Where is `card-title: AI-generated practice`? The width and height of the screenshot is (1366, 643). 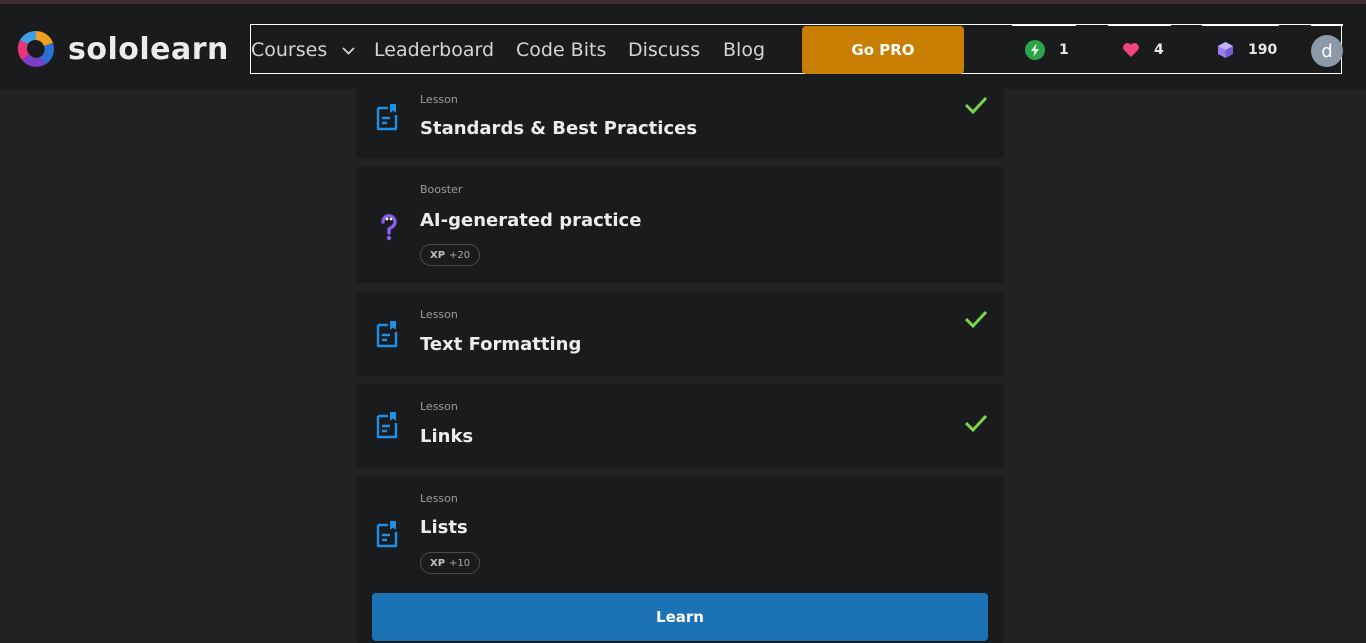 card-title: AI-generated practice is located at coordinates (531, 220).